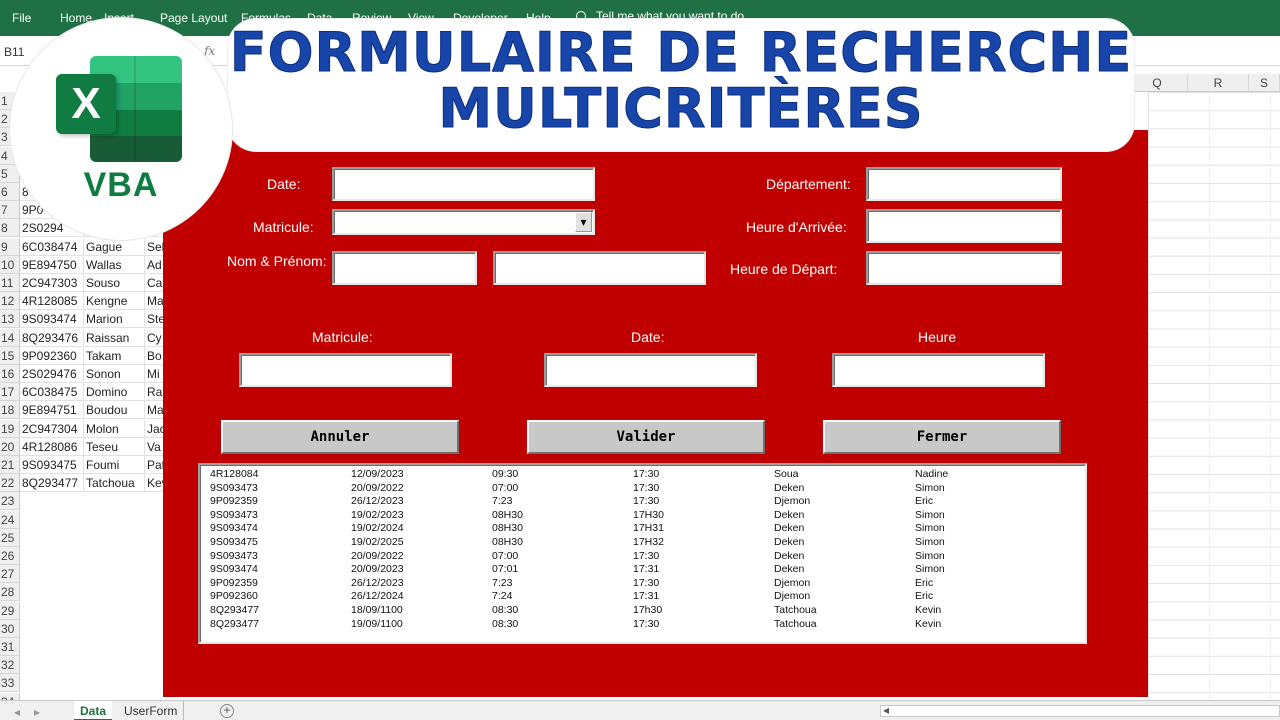 The width and height of the screenshot is (1280, 720). Describe the element at coordinates (10, 246) in the screenshot. I see `row-header: 9` at that location.